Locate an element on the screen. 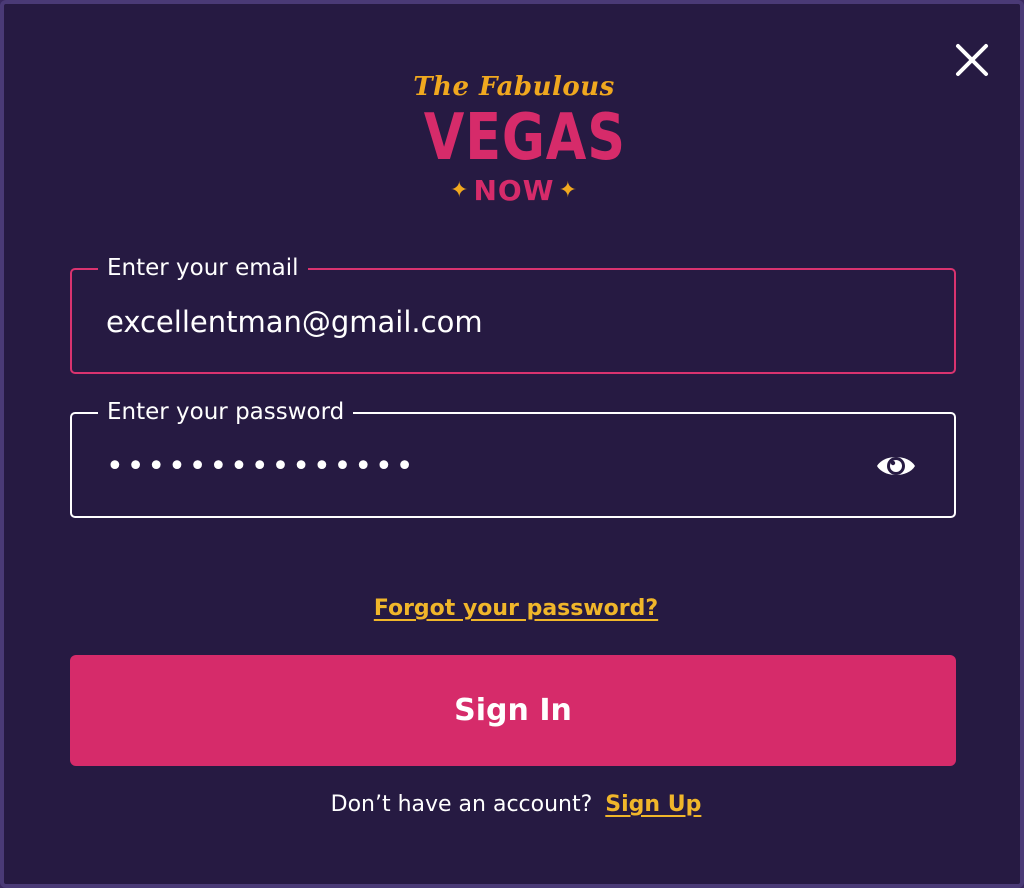 The width and height of the screenshot is (1024, 888). show-password-toggle is located at coordinates (896, 466).